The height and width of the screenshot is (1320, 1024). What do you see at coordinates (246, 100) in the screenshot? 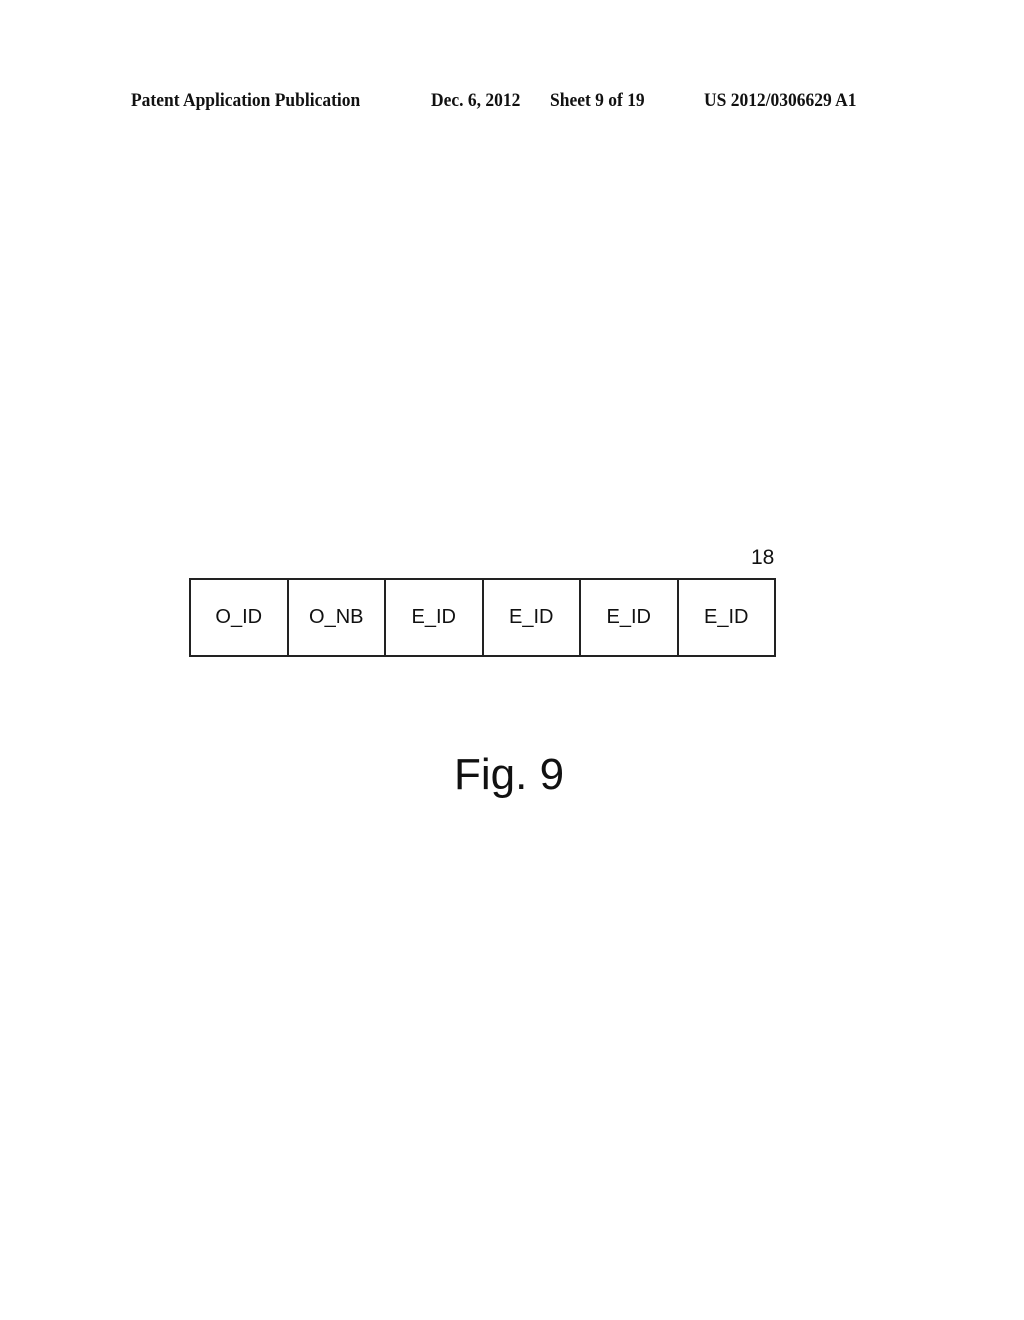
I see `publication-label: Patent Application Publication` at bounding box center [246, 100].